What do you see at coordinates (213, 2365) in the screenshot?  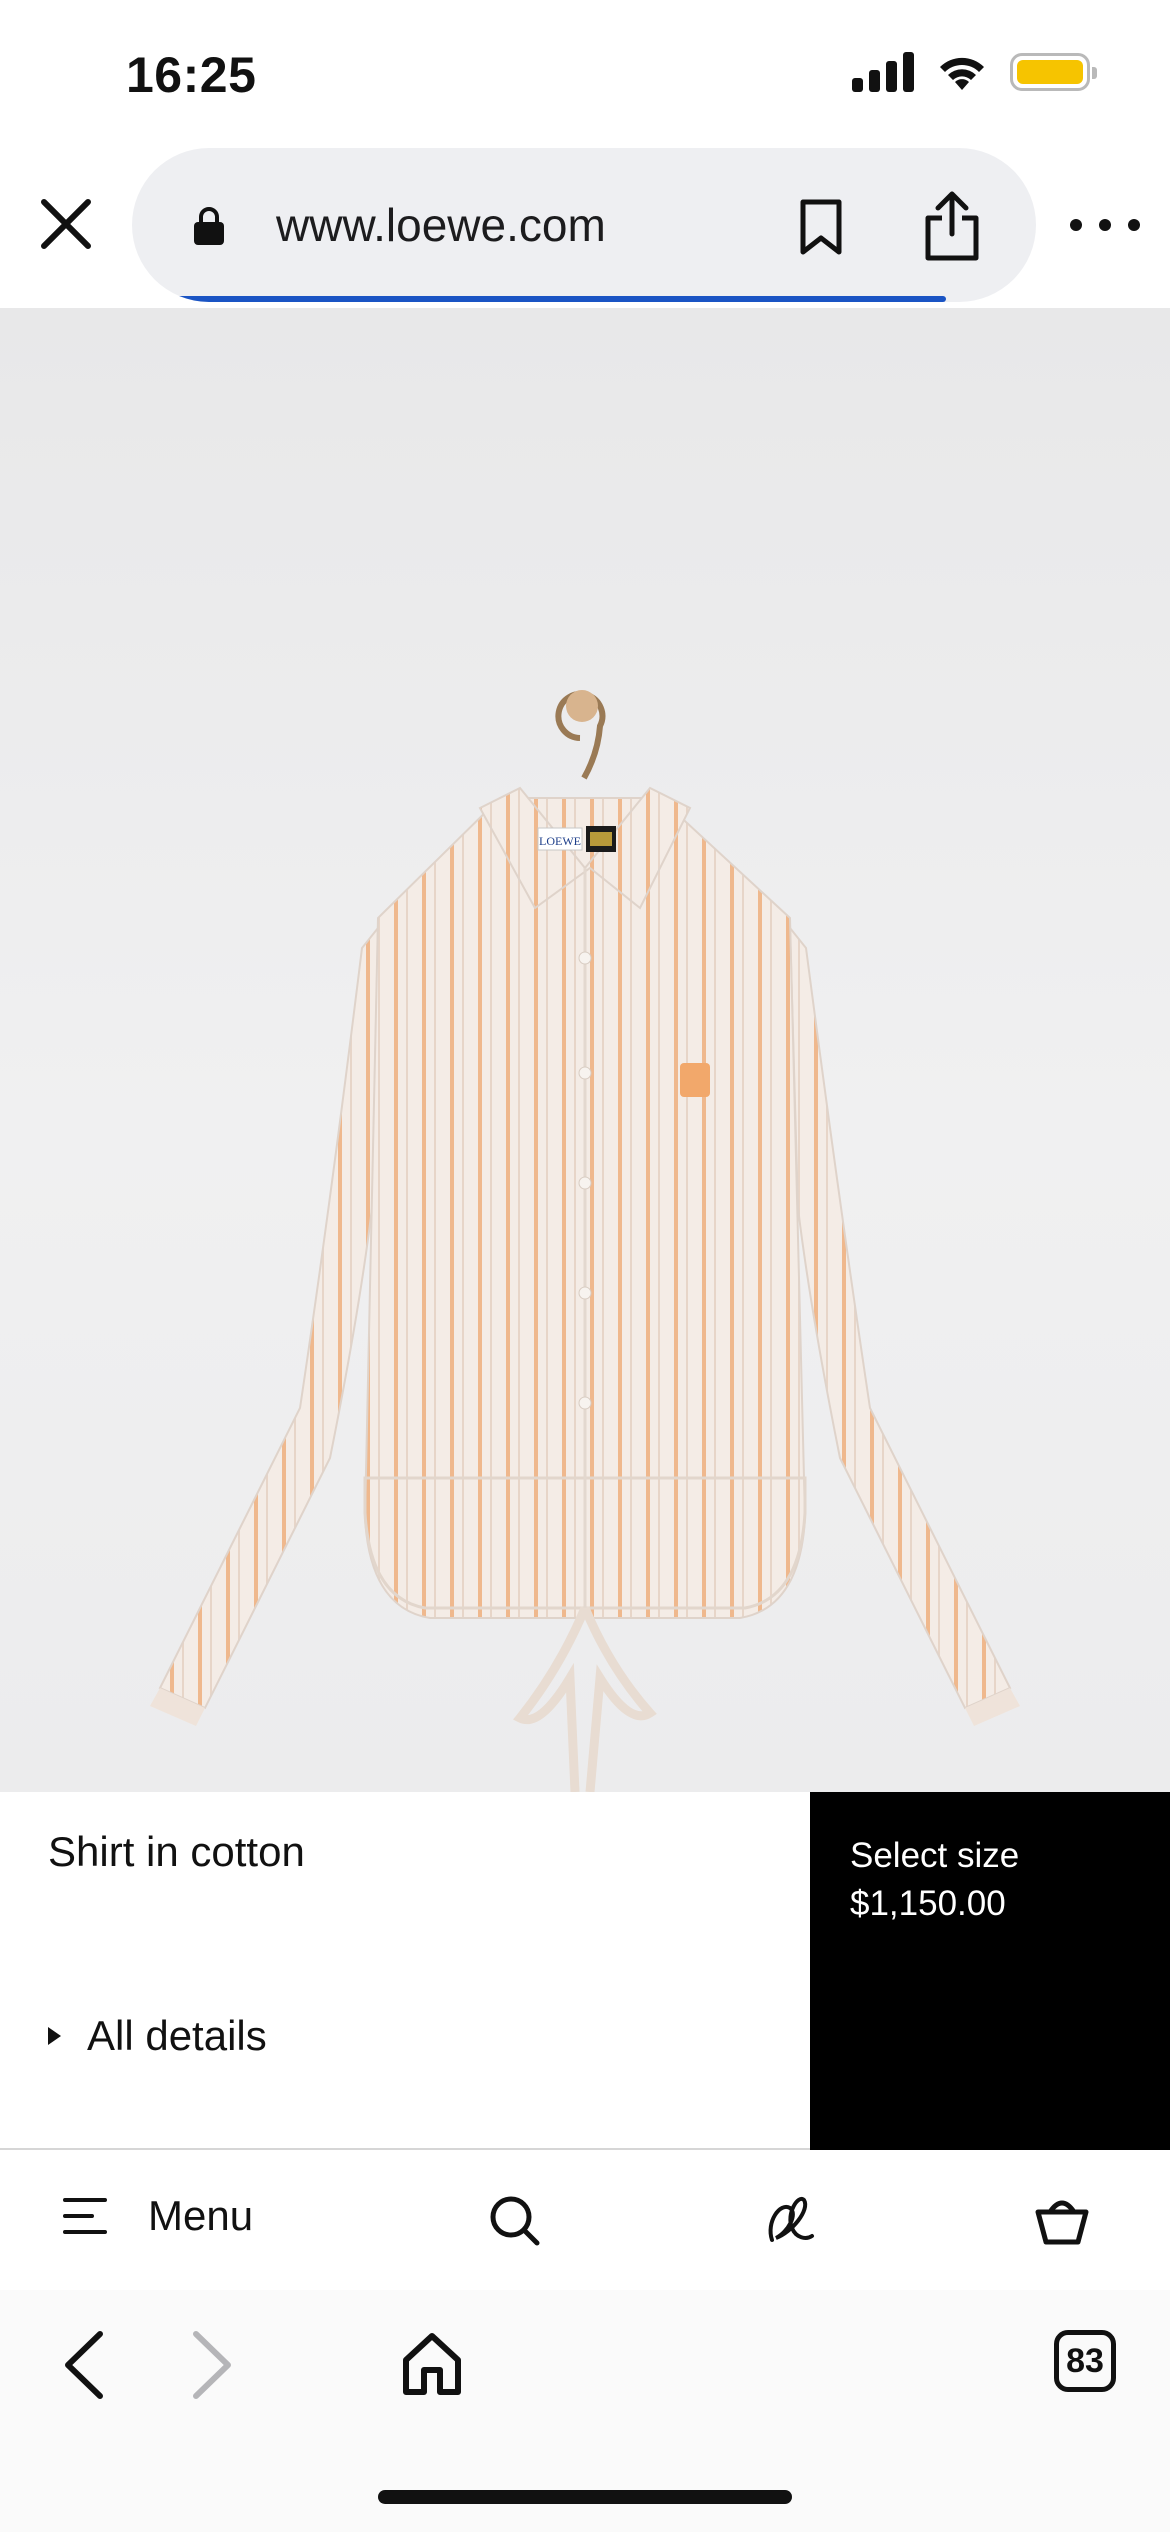 I see `forward-icon` at bounding box center [213, 2365].